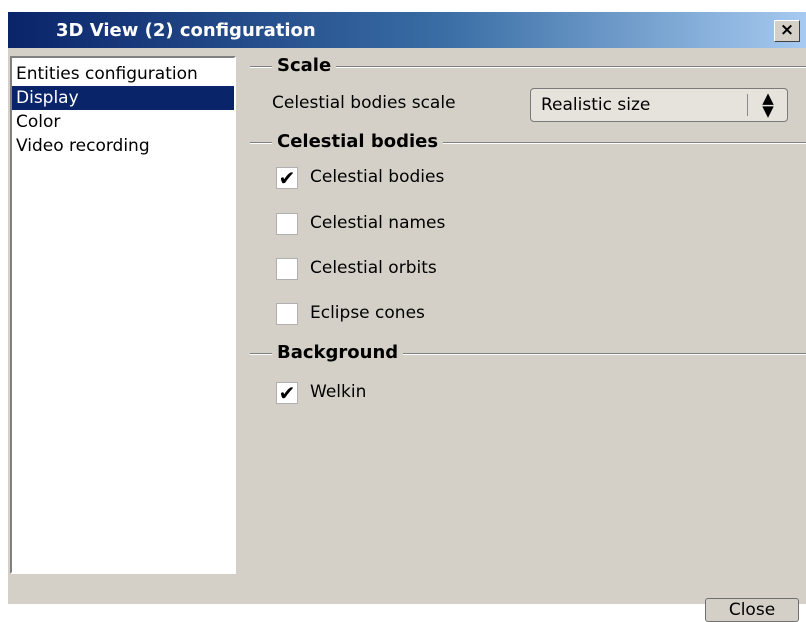  What do you see at coordinates (787, 31) in the screenshot?
I see `close-icon: ×` at bounding box center [787, 31].